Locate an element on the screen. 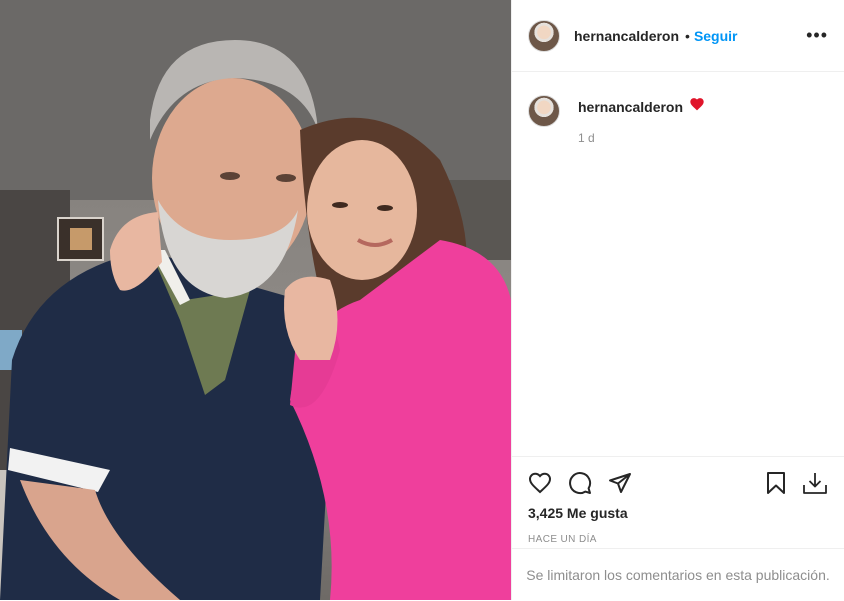 Image resolution: width=844 pixels, height=601 pixels. red-heart-icon is located at coordinates (697, 104).